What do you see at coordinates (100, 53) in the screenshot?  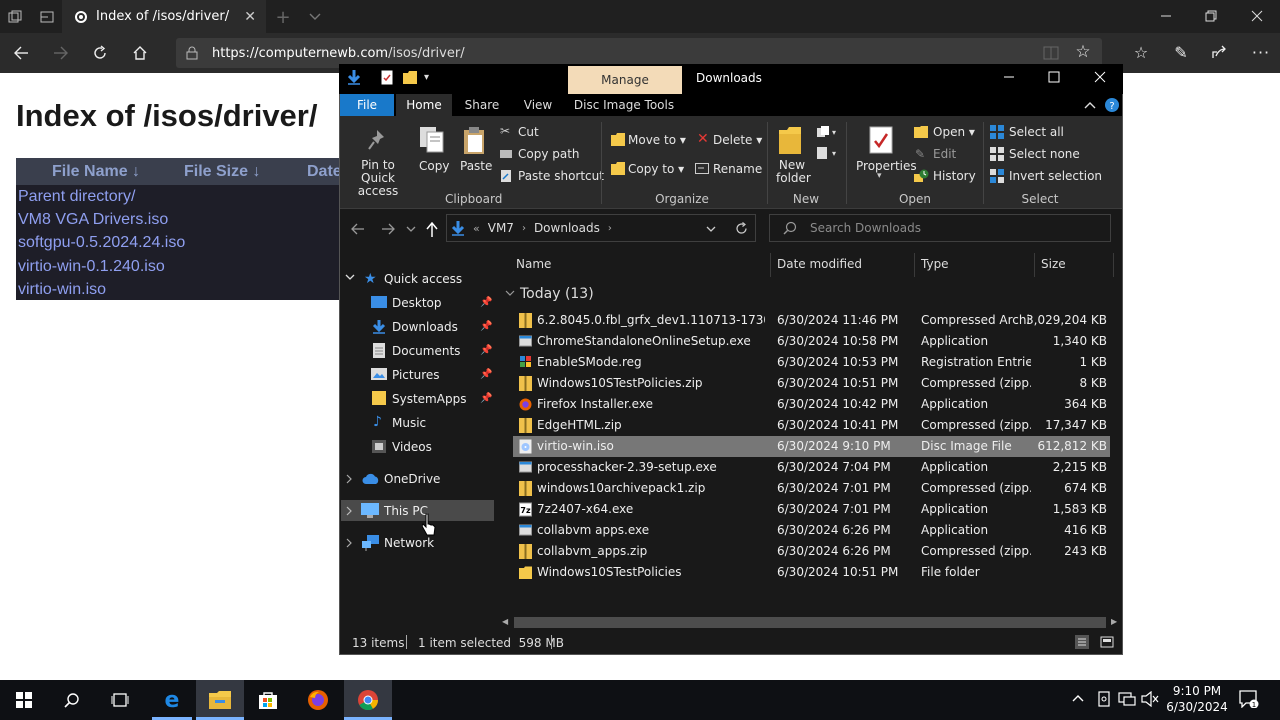 I see `refresh-icon` at bounding box center [100, 53].